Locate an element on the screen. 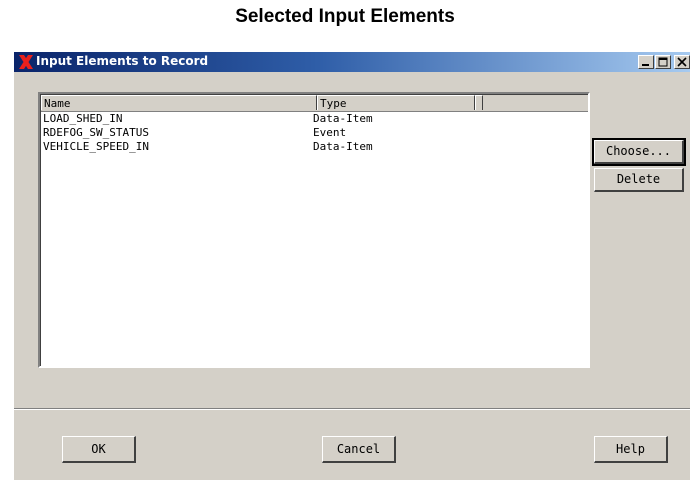 This screenshot has width=690, height=480. table-row: RDEFOG_SW_STATUS Event is located at coordinates (314, 133).